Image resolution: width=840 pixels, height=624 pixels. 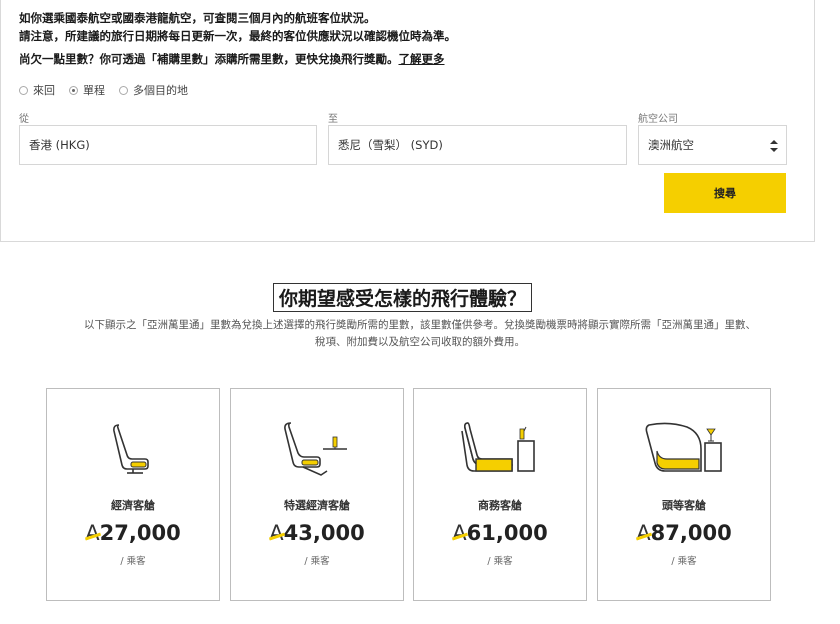 I want to click on trip-option-one-way: 單程, so click(x=87, y=90).